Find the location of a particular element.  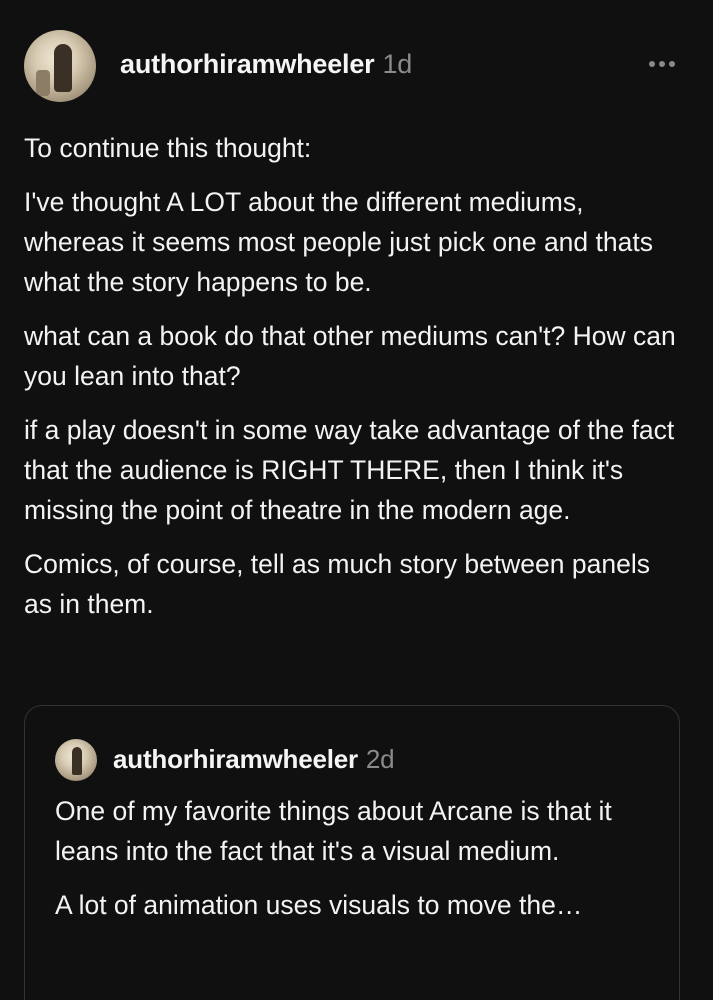

avatar-photo-detail is located at coordinates (43, 83).